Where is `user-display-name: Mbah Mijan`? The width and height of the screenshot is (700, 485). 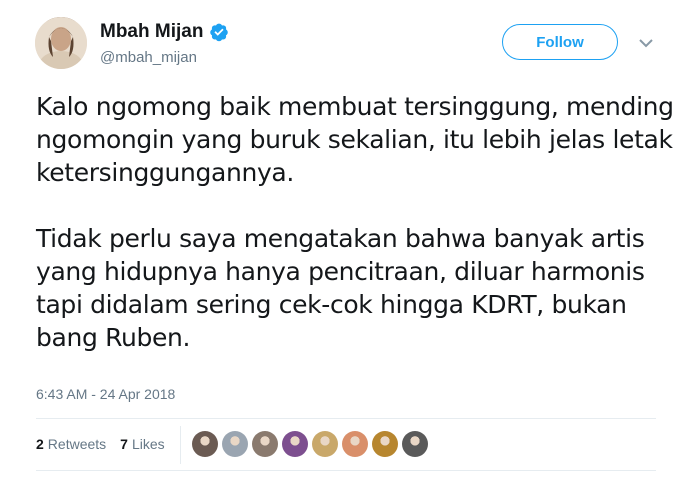
user-display-name: Mbah Mijan is located at coordinates (151, 32).